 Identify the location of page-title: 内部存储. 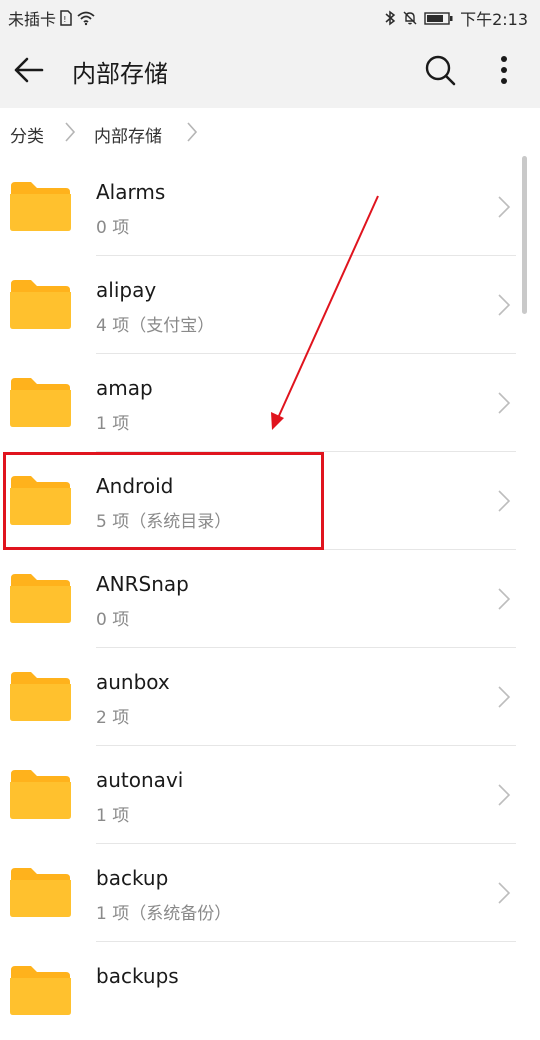
(120, 74).